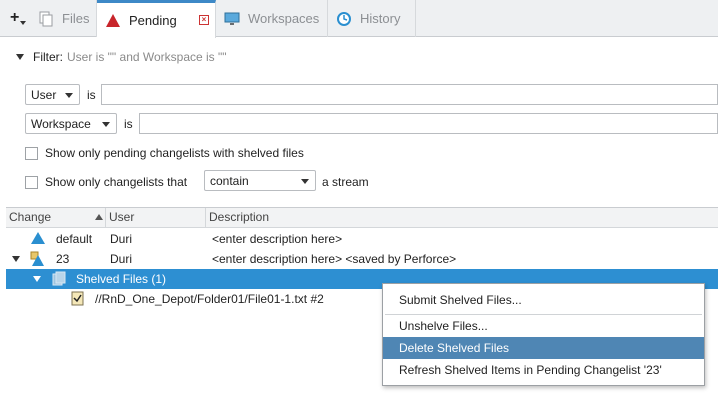 Image resolution: width=718 pixels, height=400 pixels. Describe the element at coordinates (77, 298) in the screenshot. I see `file-icon` at that location.